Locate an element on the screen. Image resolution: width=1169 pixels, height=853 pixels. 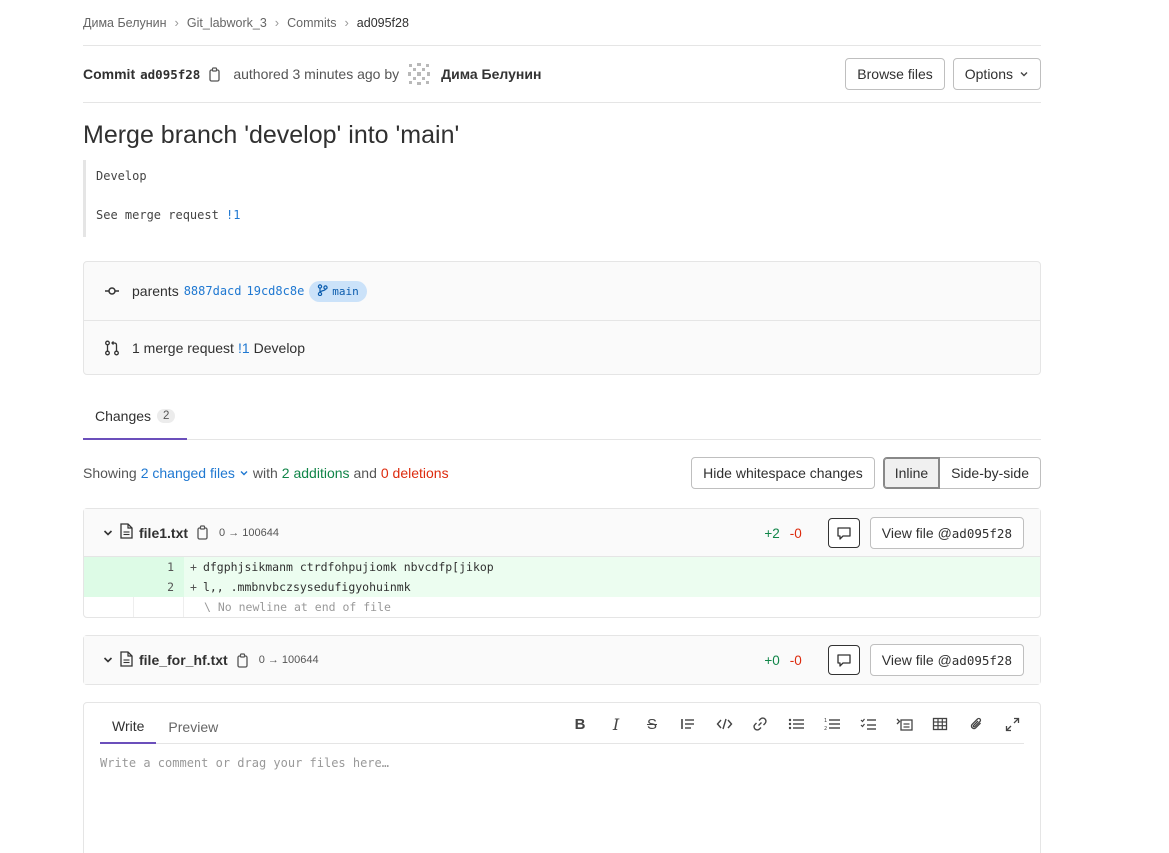
commit-icon is located at coordinates (112, 291).